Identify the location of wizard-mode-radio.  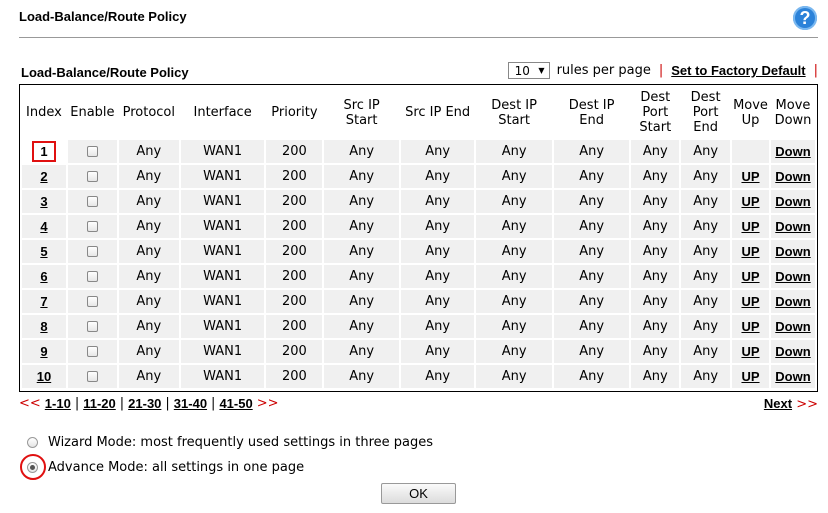
(32, 442).